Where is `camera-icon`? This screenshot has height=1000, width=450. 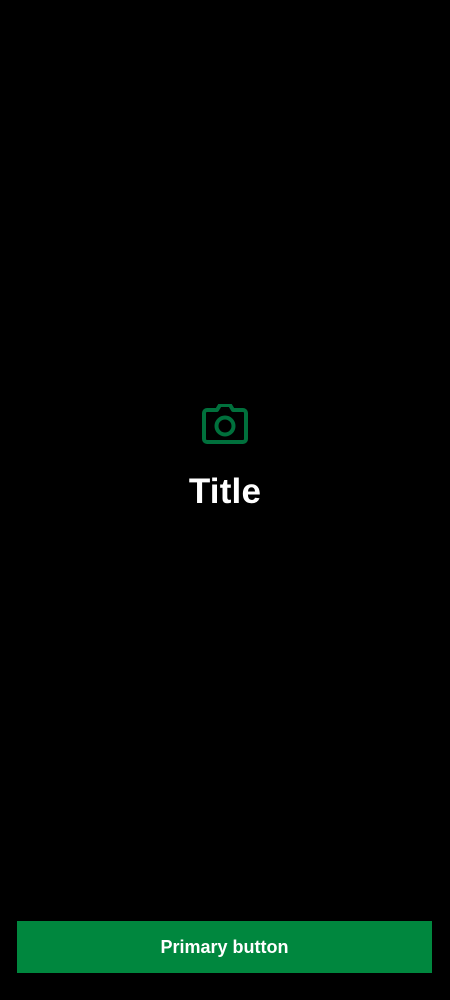
camera-icon is located at coordinates (225, 424).